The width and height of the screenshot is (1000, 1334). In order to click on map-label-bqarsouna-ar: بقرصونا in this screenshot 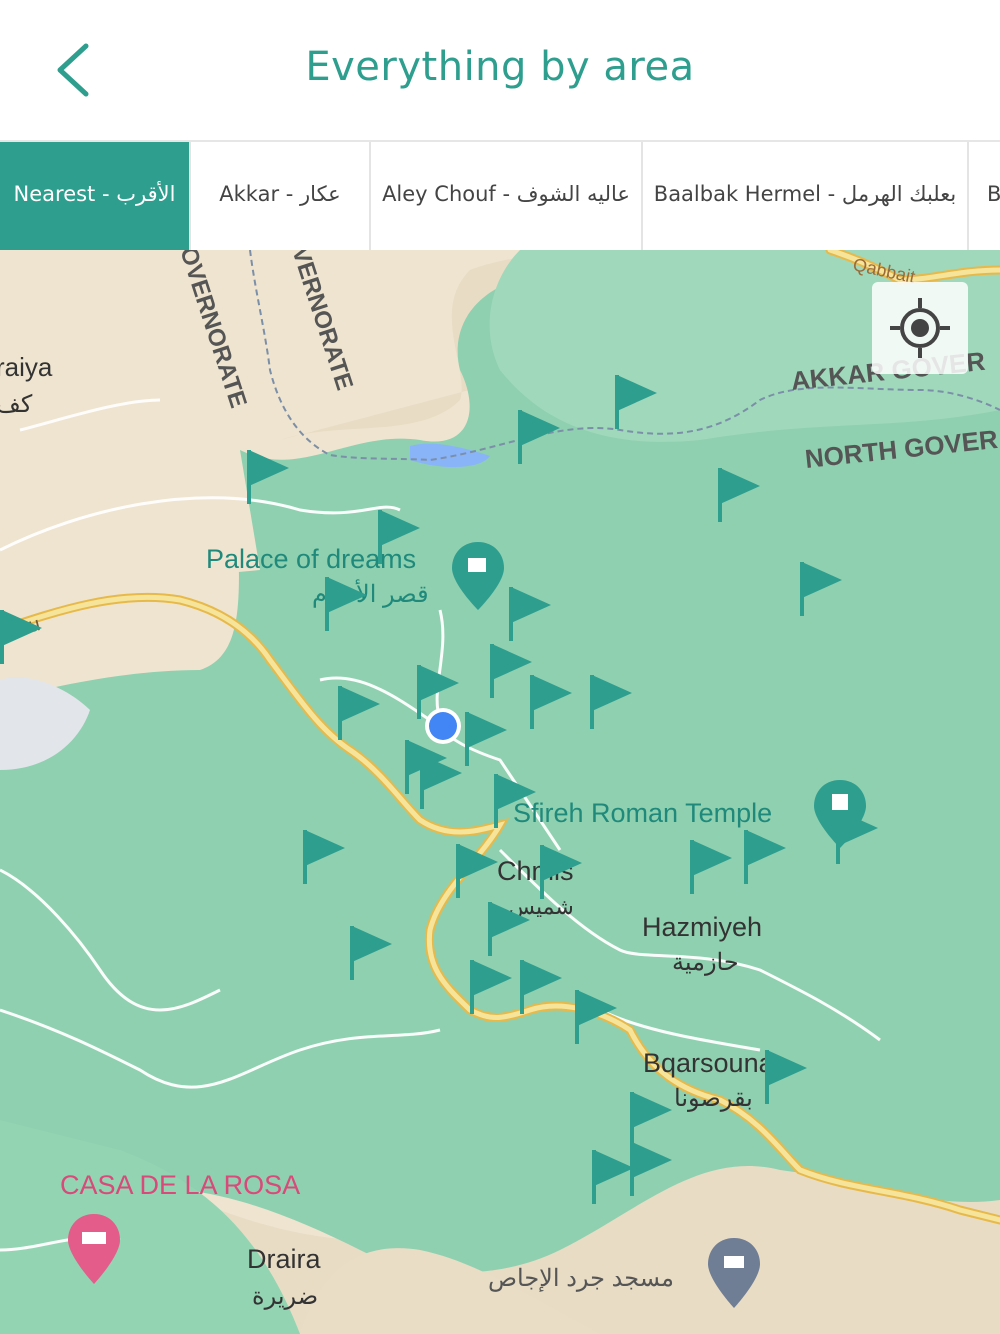, I will do `click(713, 1098)`.